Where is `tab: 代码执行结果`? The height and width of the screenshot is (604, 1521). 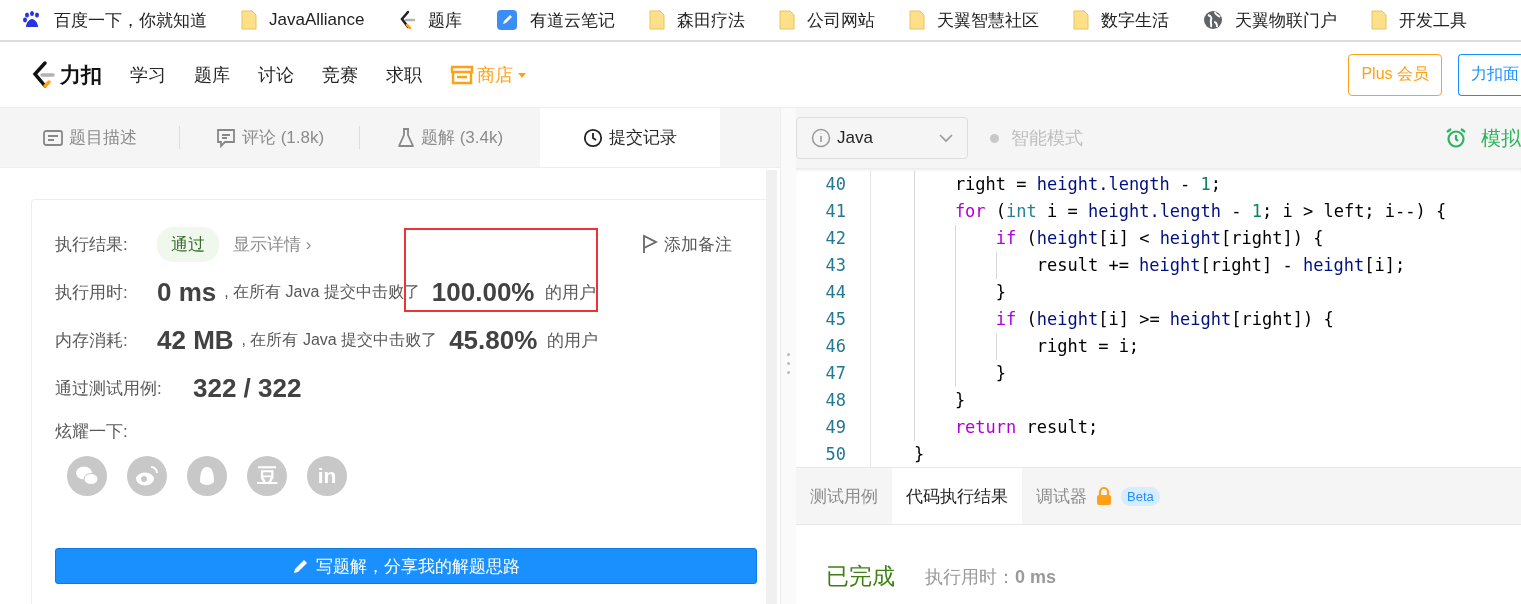
tab: 代码执行结果 is located at coordinates (957, 496).